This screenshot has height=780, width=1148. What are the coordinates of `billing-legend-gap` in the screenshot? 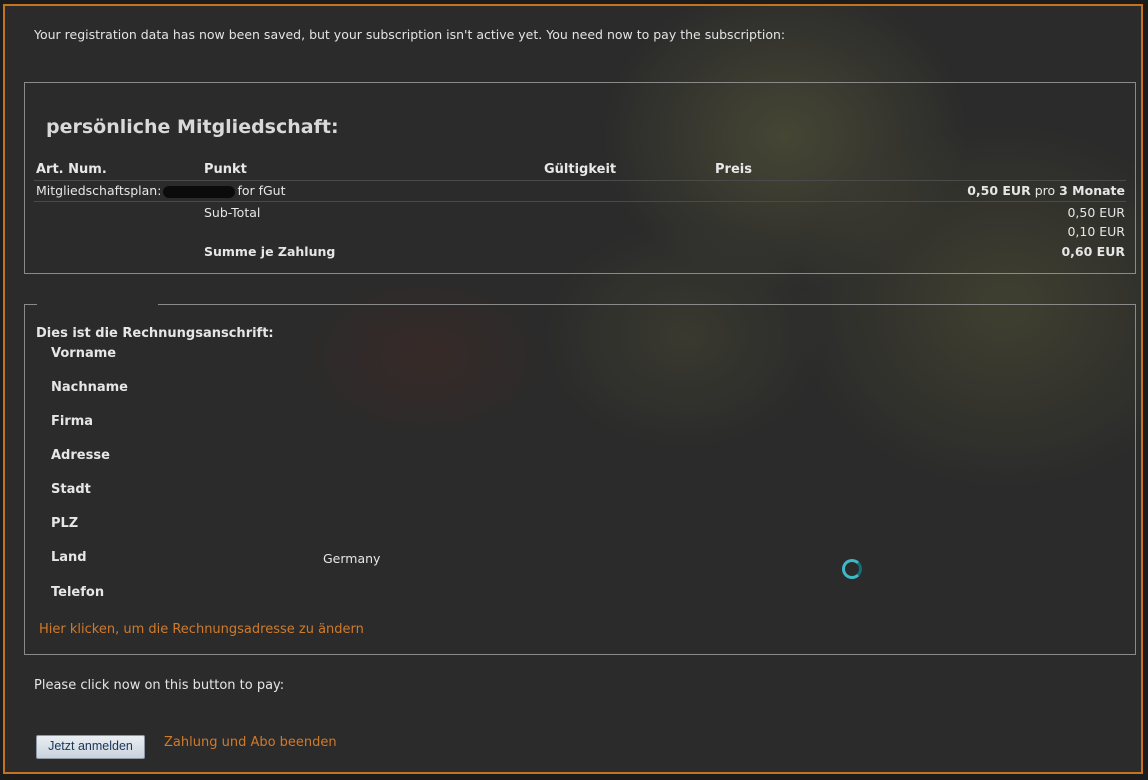 It's located at (97, 304).